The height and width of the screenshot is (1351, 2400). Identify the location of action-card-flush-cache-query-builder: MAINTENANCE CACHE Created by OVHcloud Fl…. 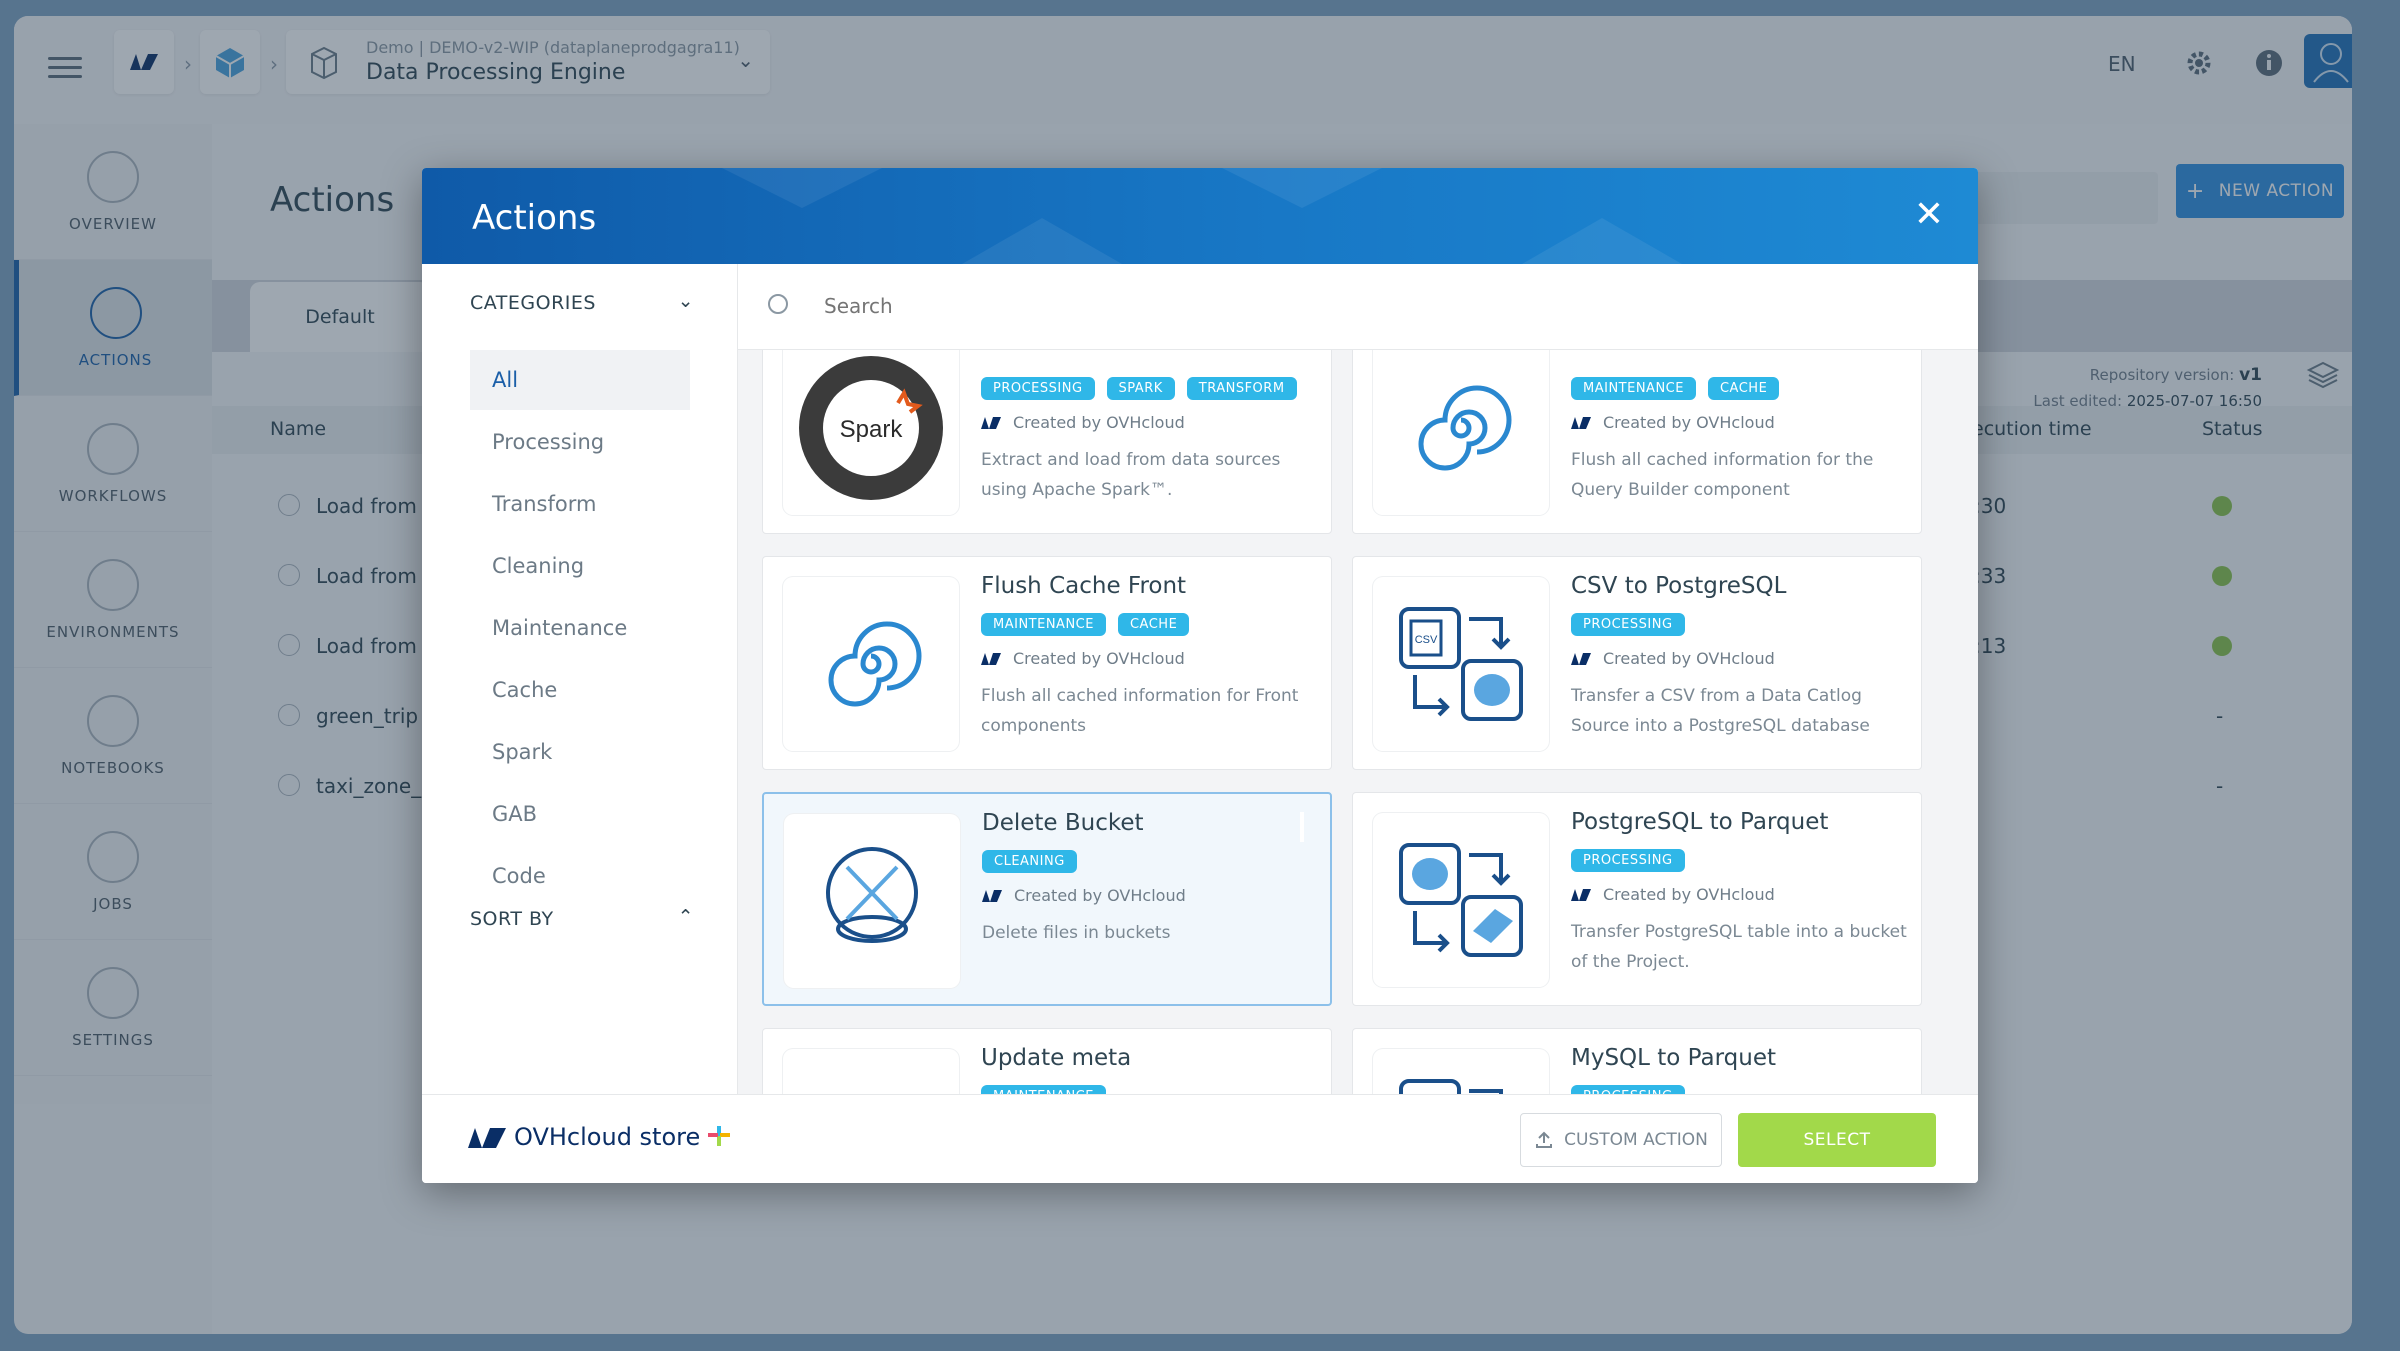
(1637, 442).